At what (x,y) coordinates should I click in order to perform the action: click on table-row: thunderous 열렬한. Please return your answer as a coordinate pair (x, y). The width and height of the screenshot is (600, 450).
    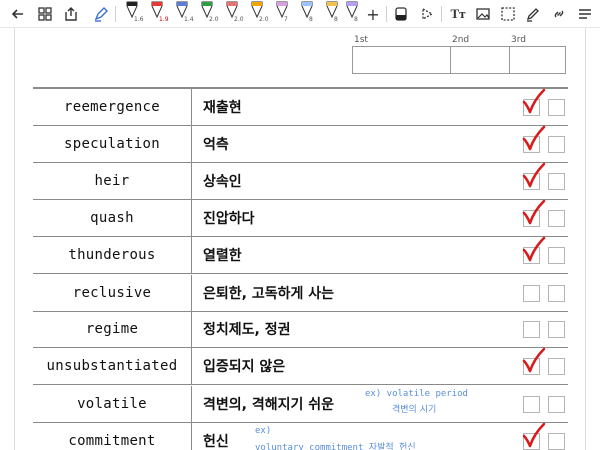
    Looking at the image, I should click on (300, 255).